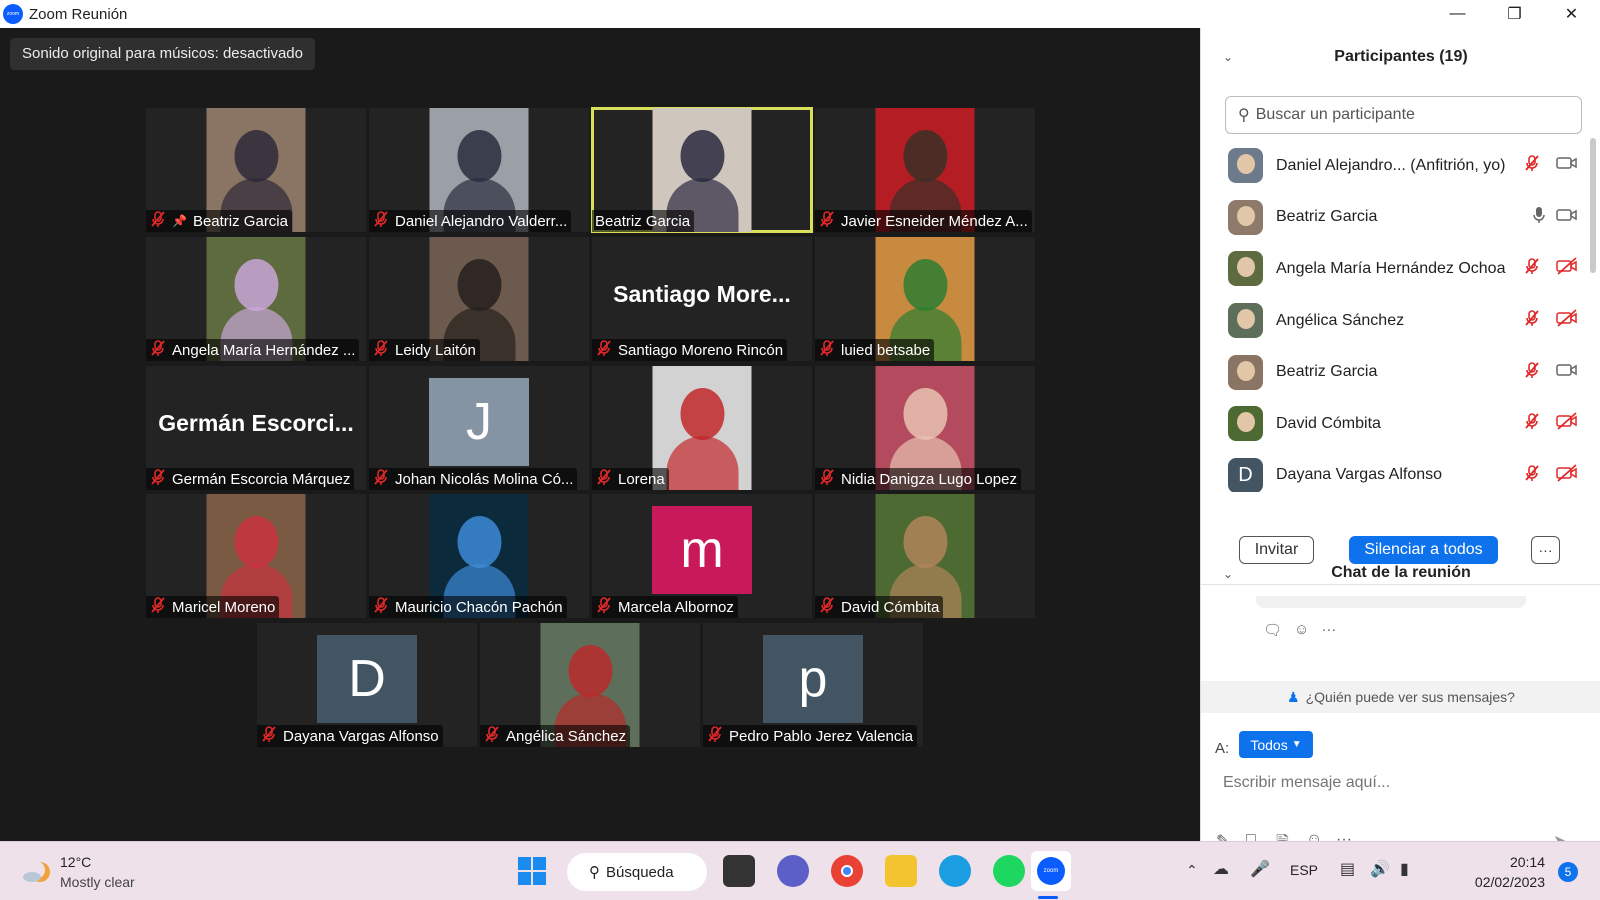 The width and height of the screenshot is (1600, 900). Describe the element at coordinates (793, 871) in the screenshot. I see `chat-app-icon` at that location.